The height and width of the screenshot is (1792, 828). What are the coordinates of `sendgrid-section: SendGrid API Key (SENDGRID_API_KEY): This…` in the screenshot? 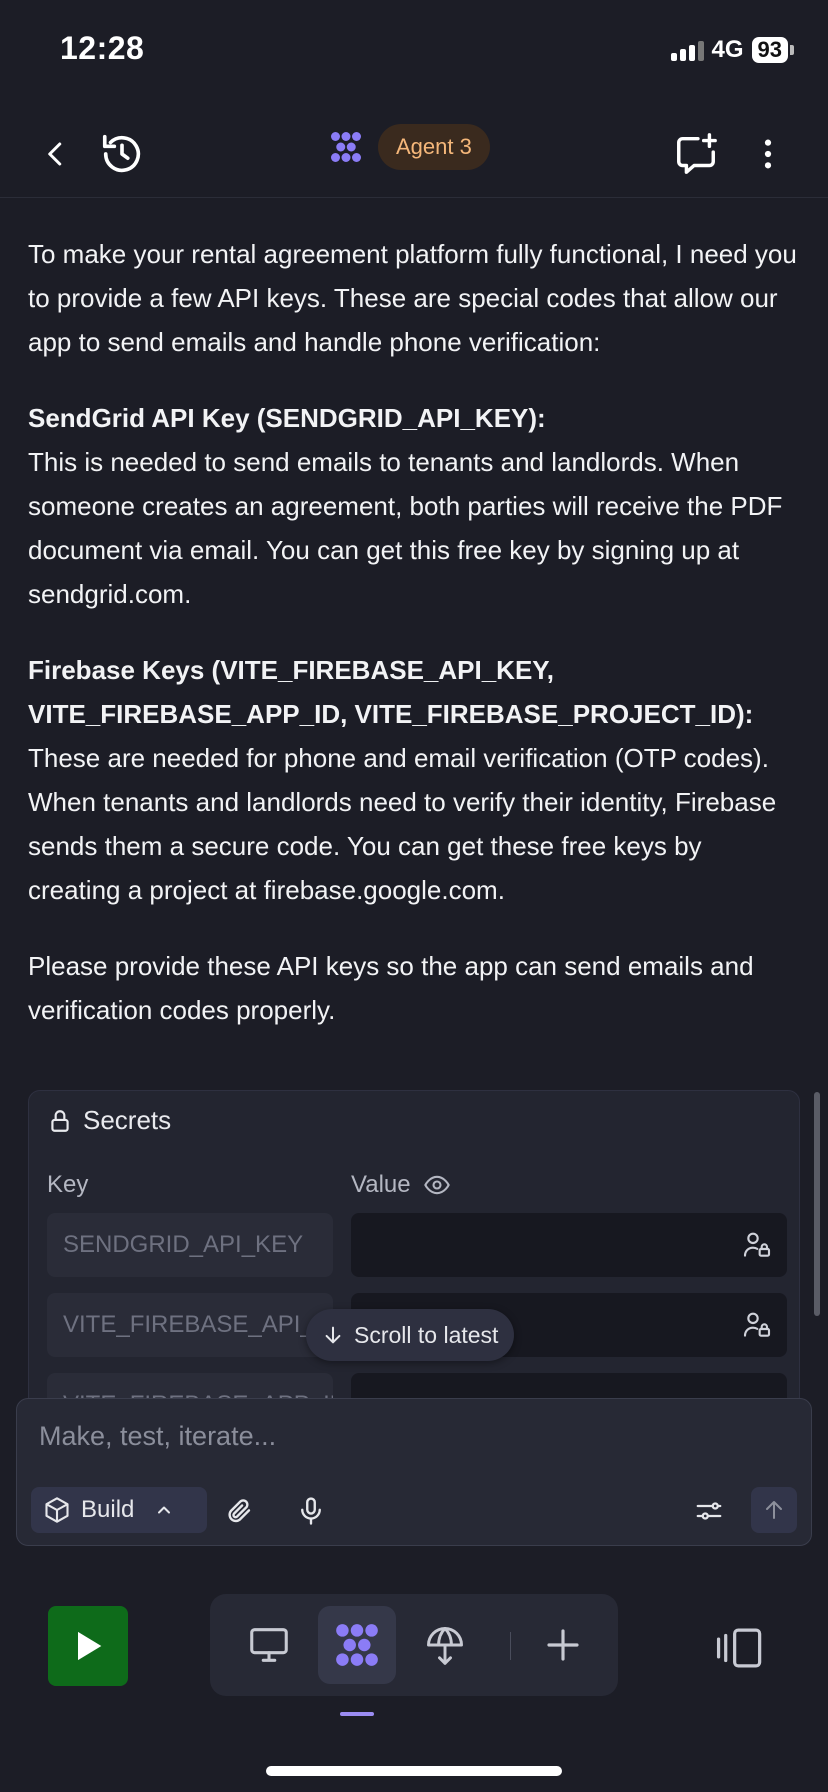 It's located at (414, 506).